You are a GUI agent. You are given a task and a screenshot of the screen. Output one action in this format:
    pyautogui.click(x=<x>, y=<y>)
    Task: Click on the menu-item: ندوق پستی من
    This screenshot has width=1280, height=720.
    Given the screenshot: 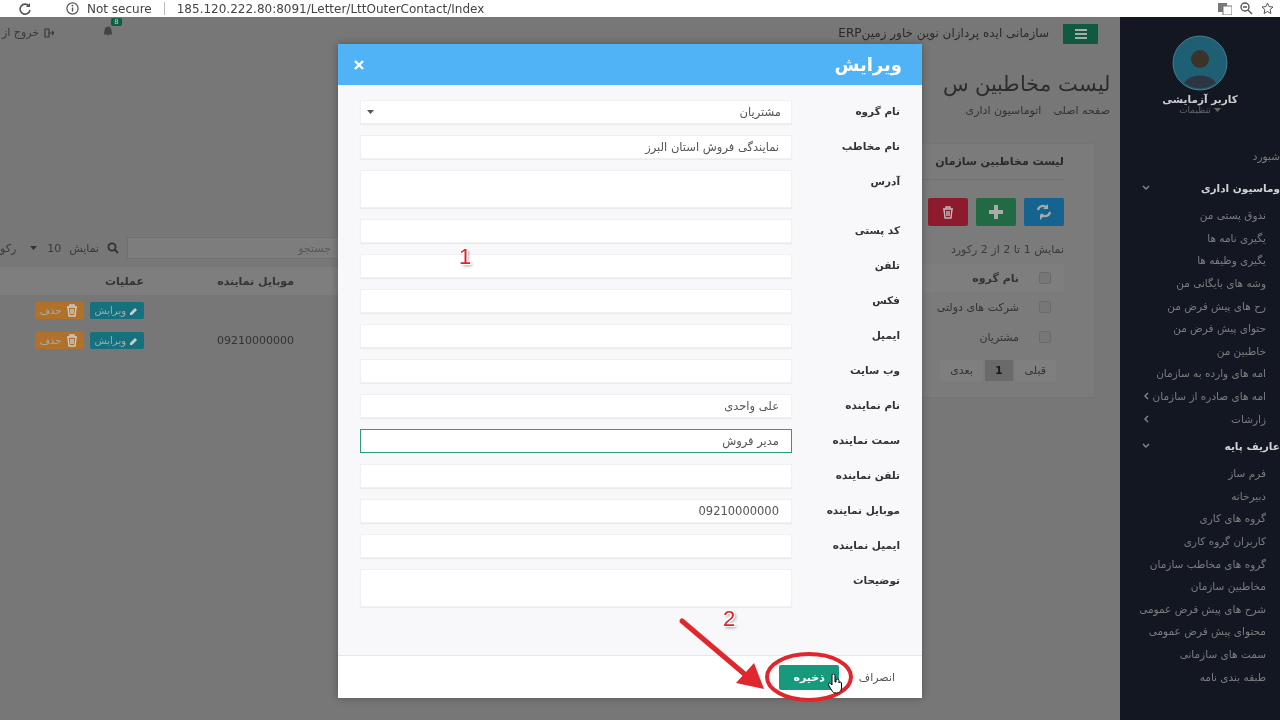 What is the action you would take?
    pyautogui.click(x=1232, y=215)
    